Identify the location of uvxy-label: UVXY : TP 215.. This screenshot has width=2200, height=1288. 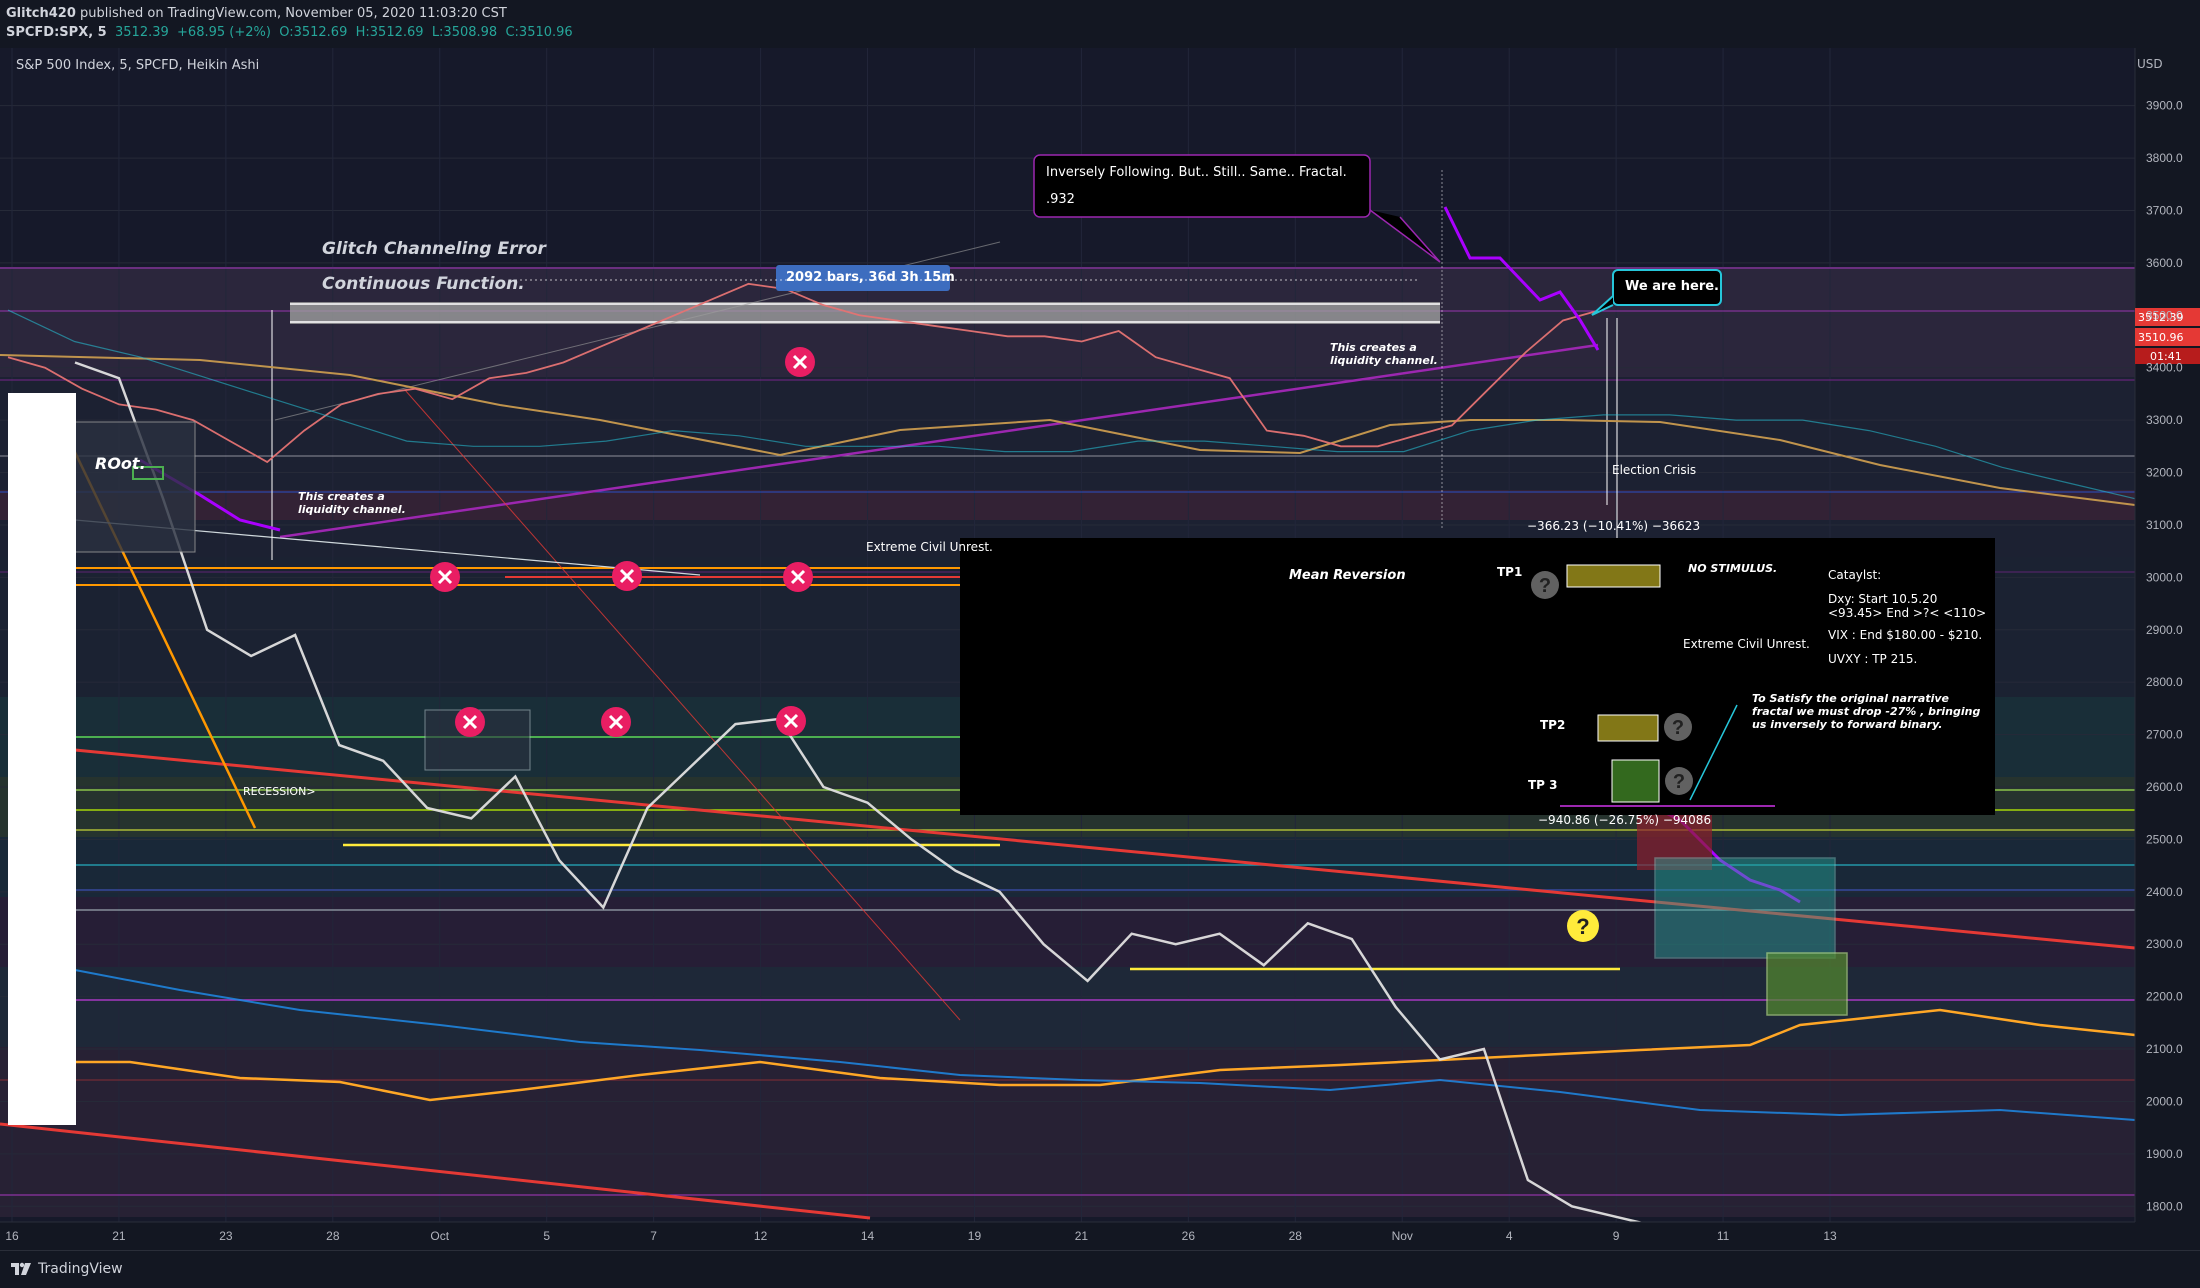
(1873, 659).